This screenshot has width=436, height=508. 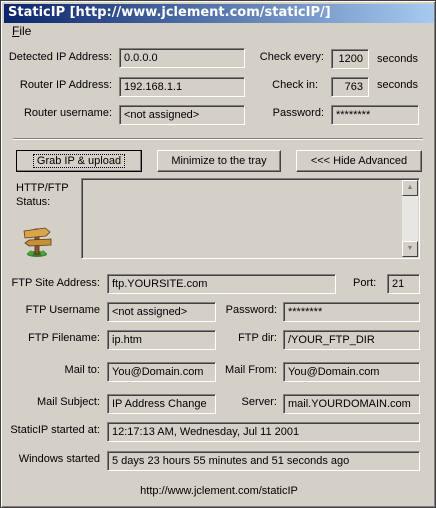 What do you see at coordinates (218, 139) in the screenshot?
I see `separator` at bounding box center [218, 139].